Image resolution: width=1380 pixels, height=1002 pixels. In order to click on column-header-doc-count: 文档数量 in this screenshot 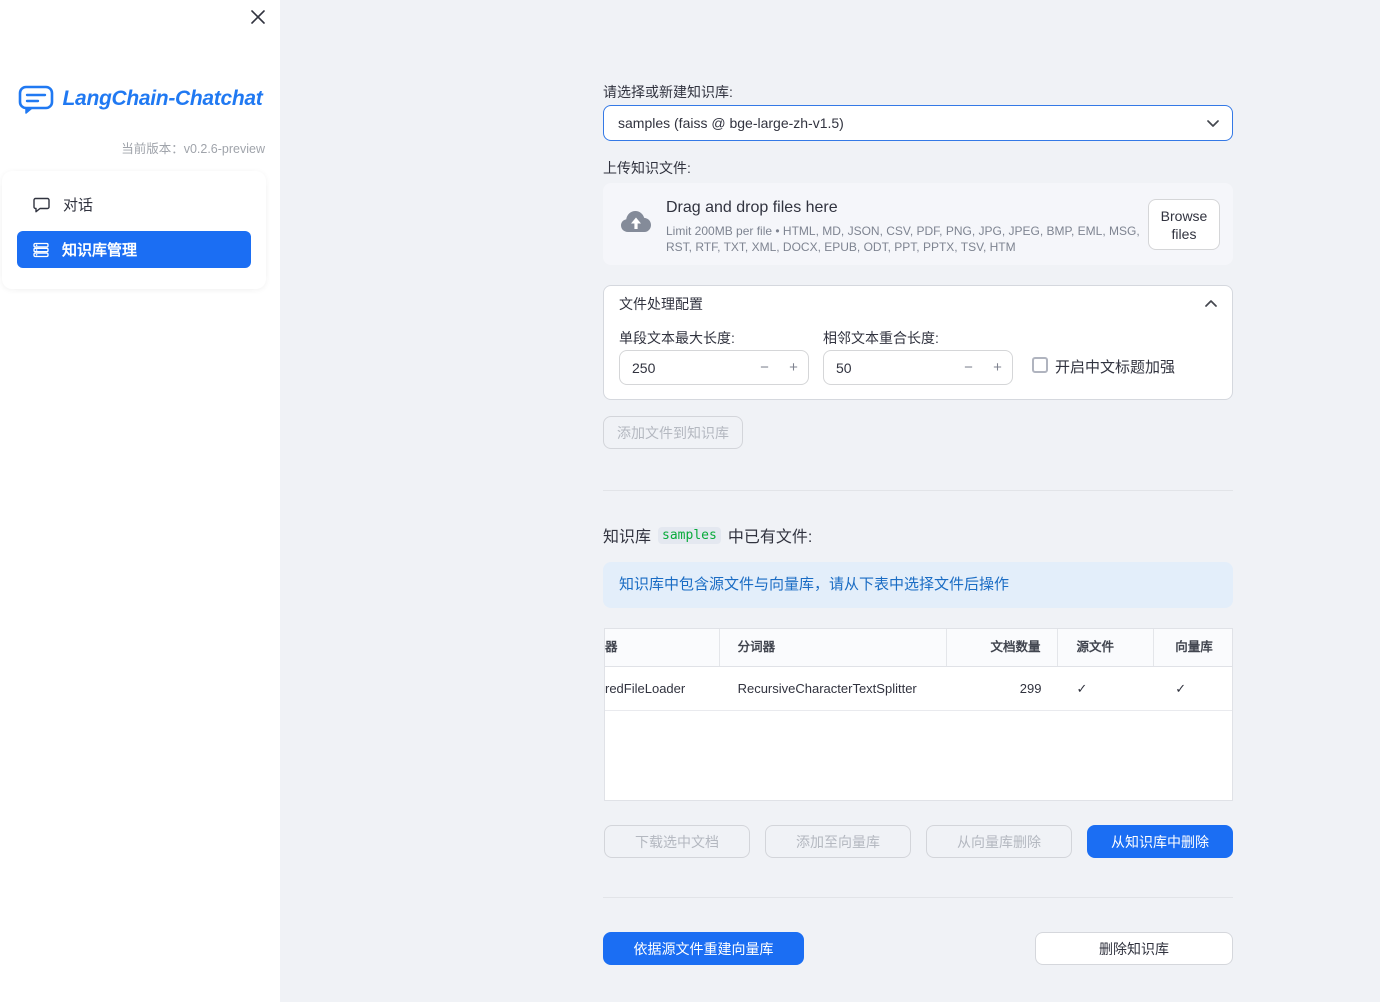, I will do `click(1003, 647)`.